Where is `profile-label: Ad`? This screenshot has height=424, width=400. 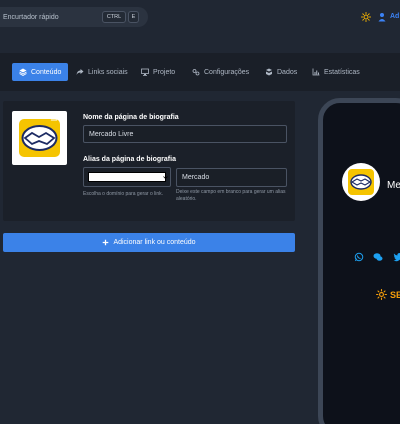
profile-label: Ad is located at coordinates (394, 16).